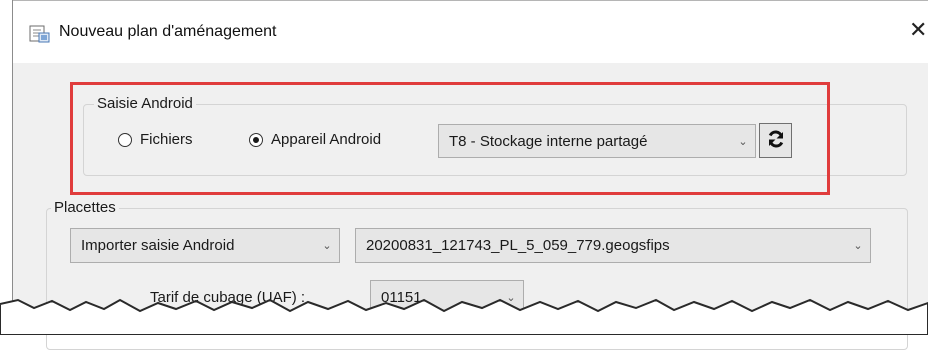 The width and height of the screenshot is (928, 350). I want to click on import-mode-select-value: Importer saisie Android, so click(158, 245).